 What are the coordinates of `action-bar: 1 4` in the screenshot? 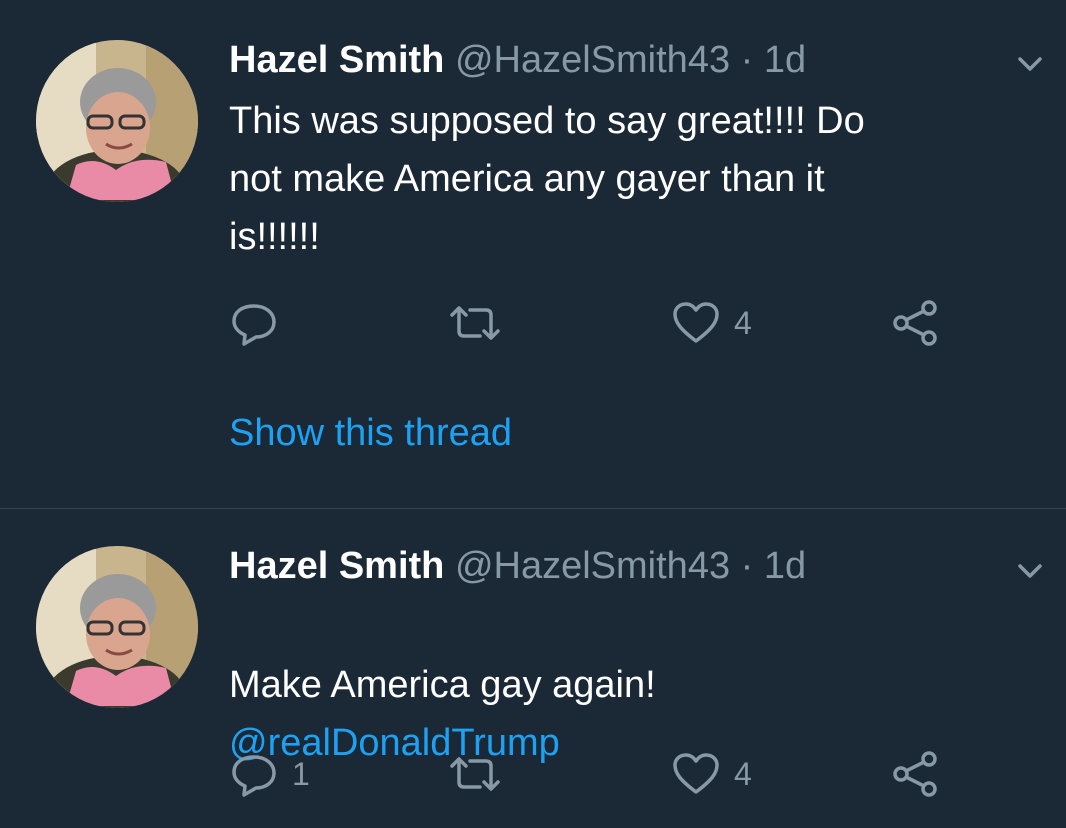 It's located at (533, 774).